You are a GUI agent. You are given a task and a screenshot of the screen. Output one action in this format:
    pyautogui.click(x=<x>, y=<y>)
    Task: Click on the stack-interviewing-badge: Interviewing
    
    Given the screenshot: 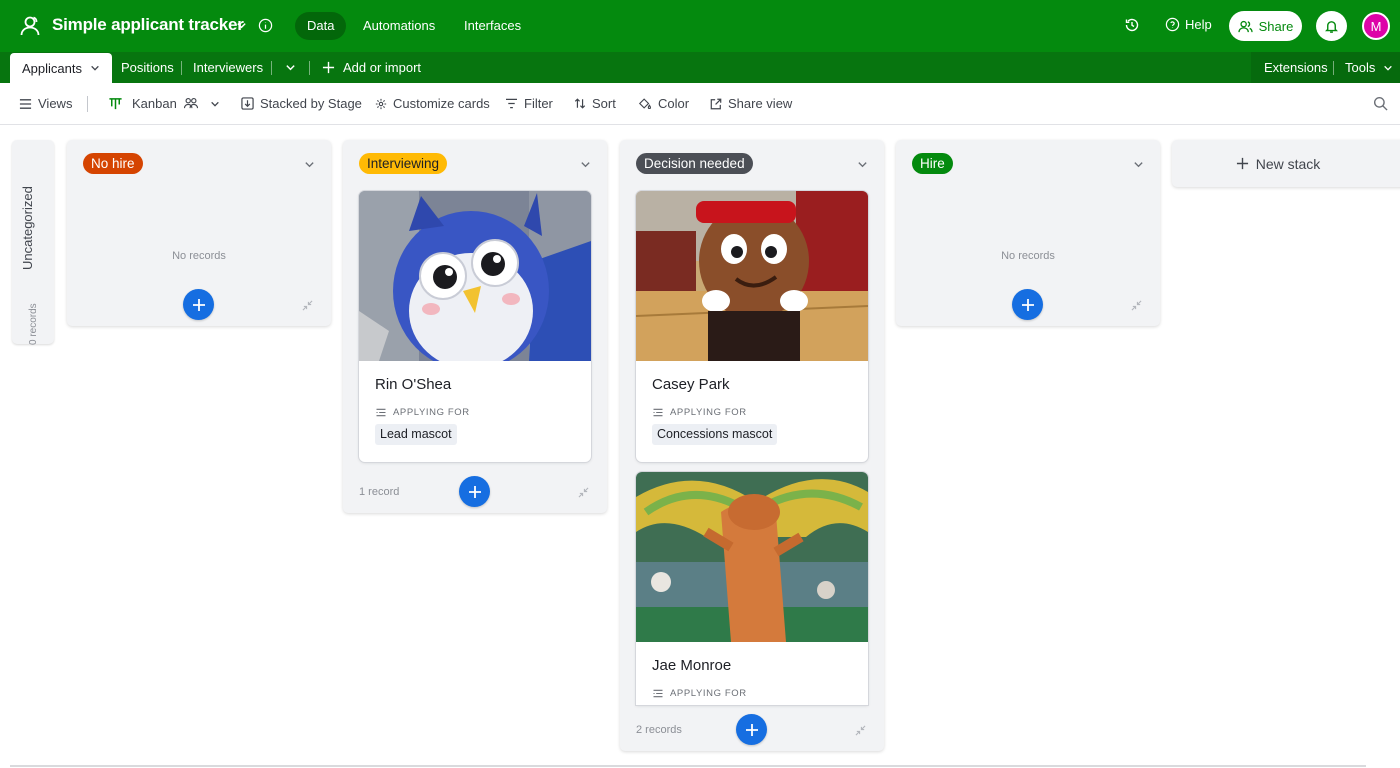 What is the action you would take?
    pyautogui.click(x=403, y=163)
    